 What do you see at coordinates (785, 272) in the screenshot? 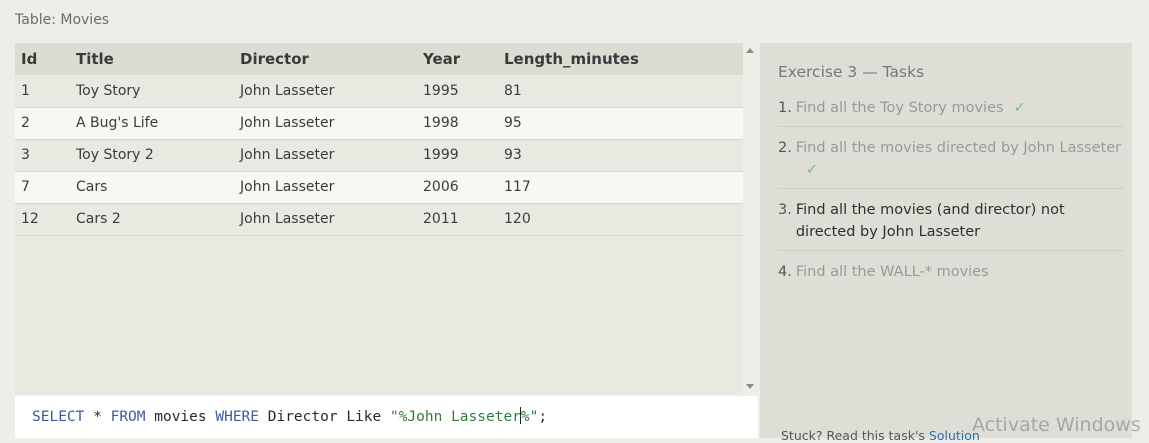
I see `task-number: 4.` at bounding box center [785, 272].